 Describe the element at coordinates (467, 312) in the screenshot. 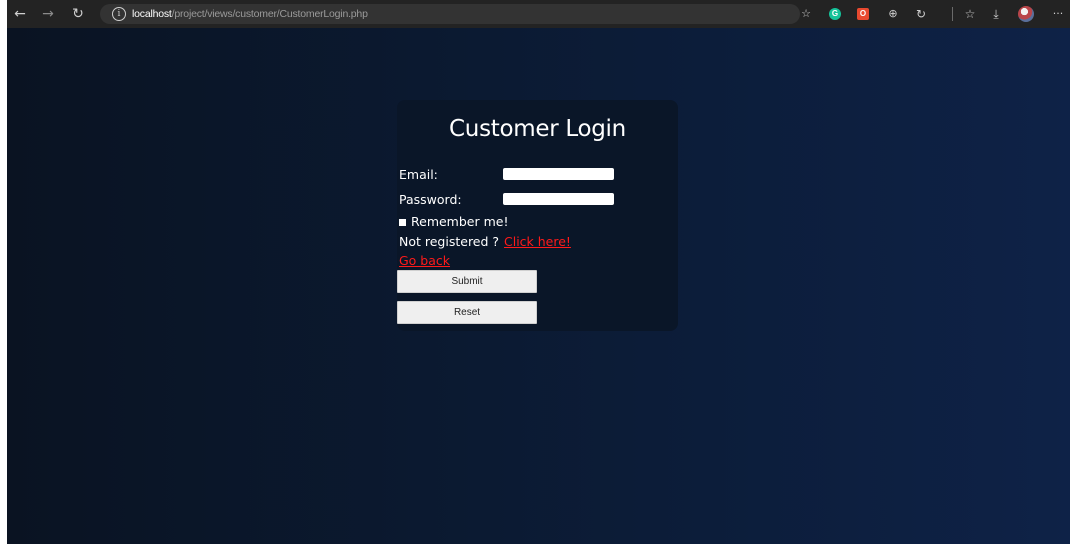

I see `reset-button: Reset` at that location.